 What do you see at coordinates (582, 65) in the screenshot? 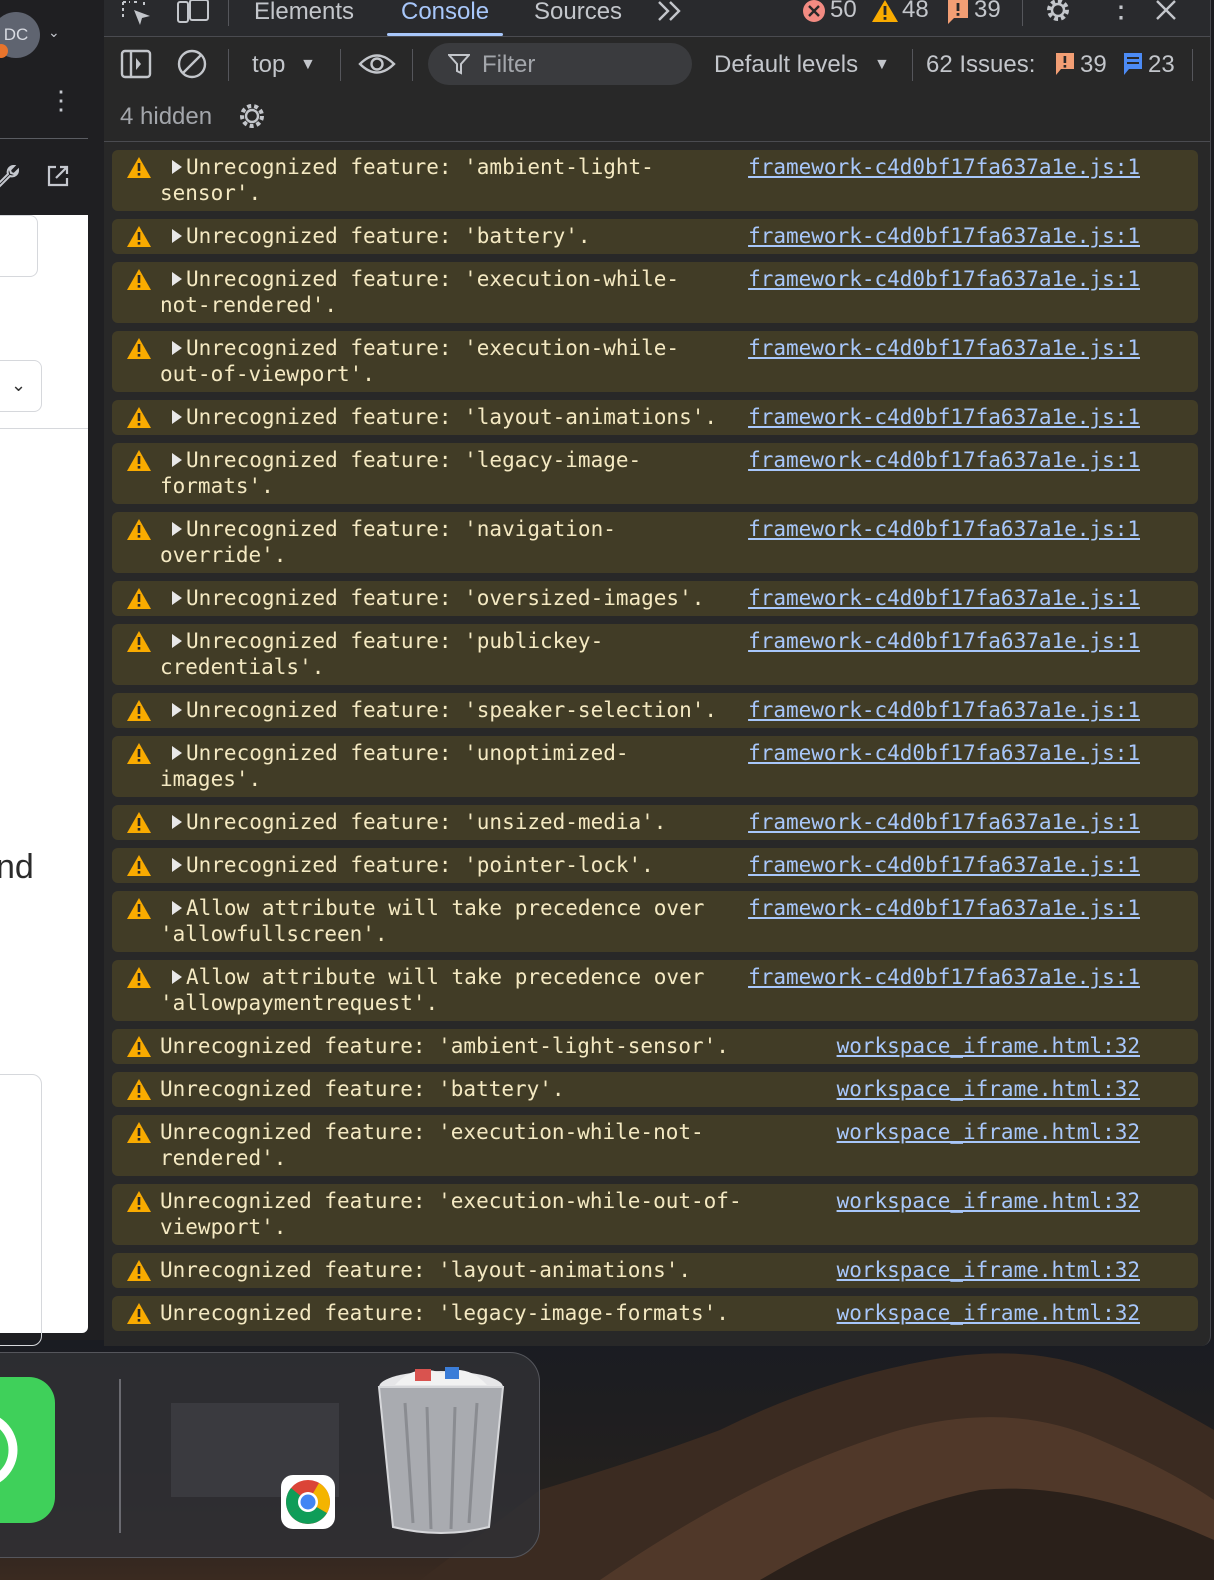
I see `filter-input` at bounding box center [582, 65].